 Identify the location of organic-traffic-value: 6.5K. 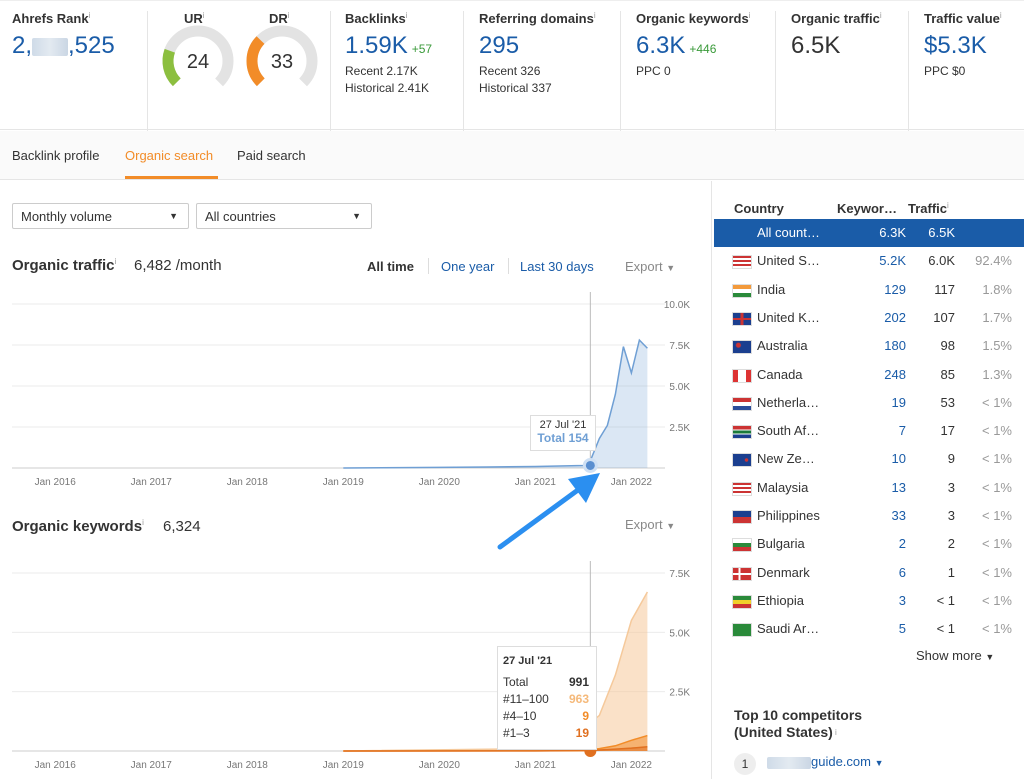
(816, 45).